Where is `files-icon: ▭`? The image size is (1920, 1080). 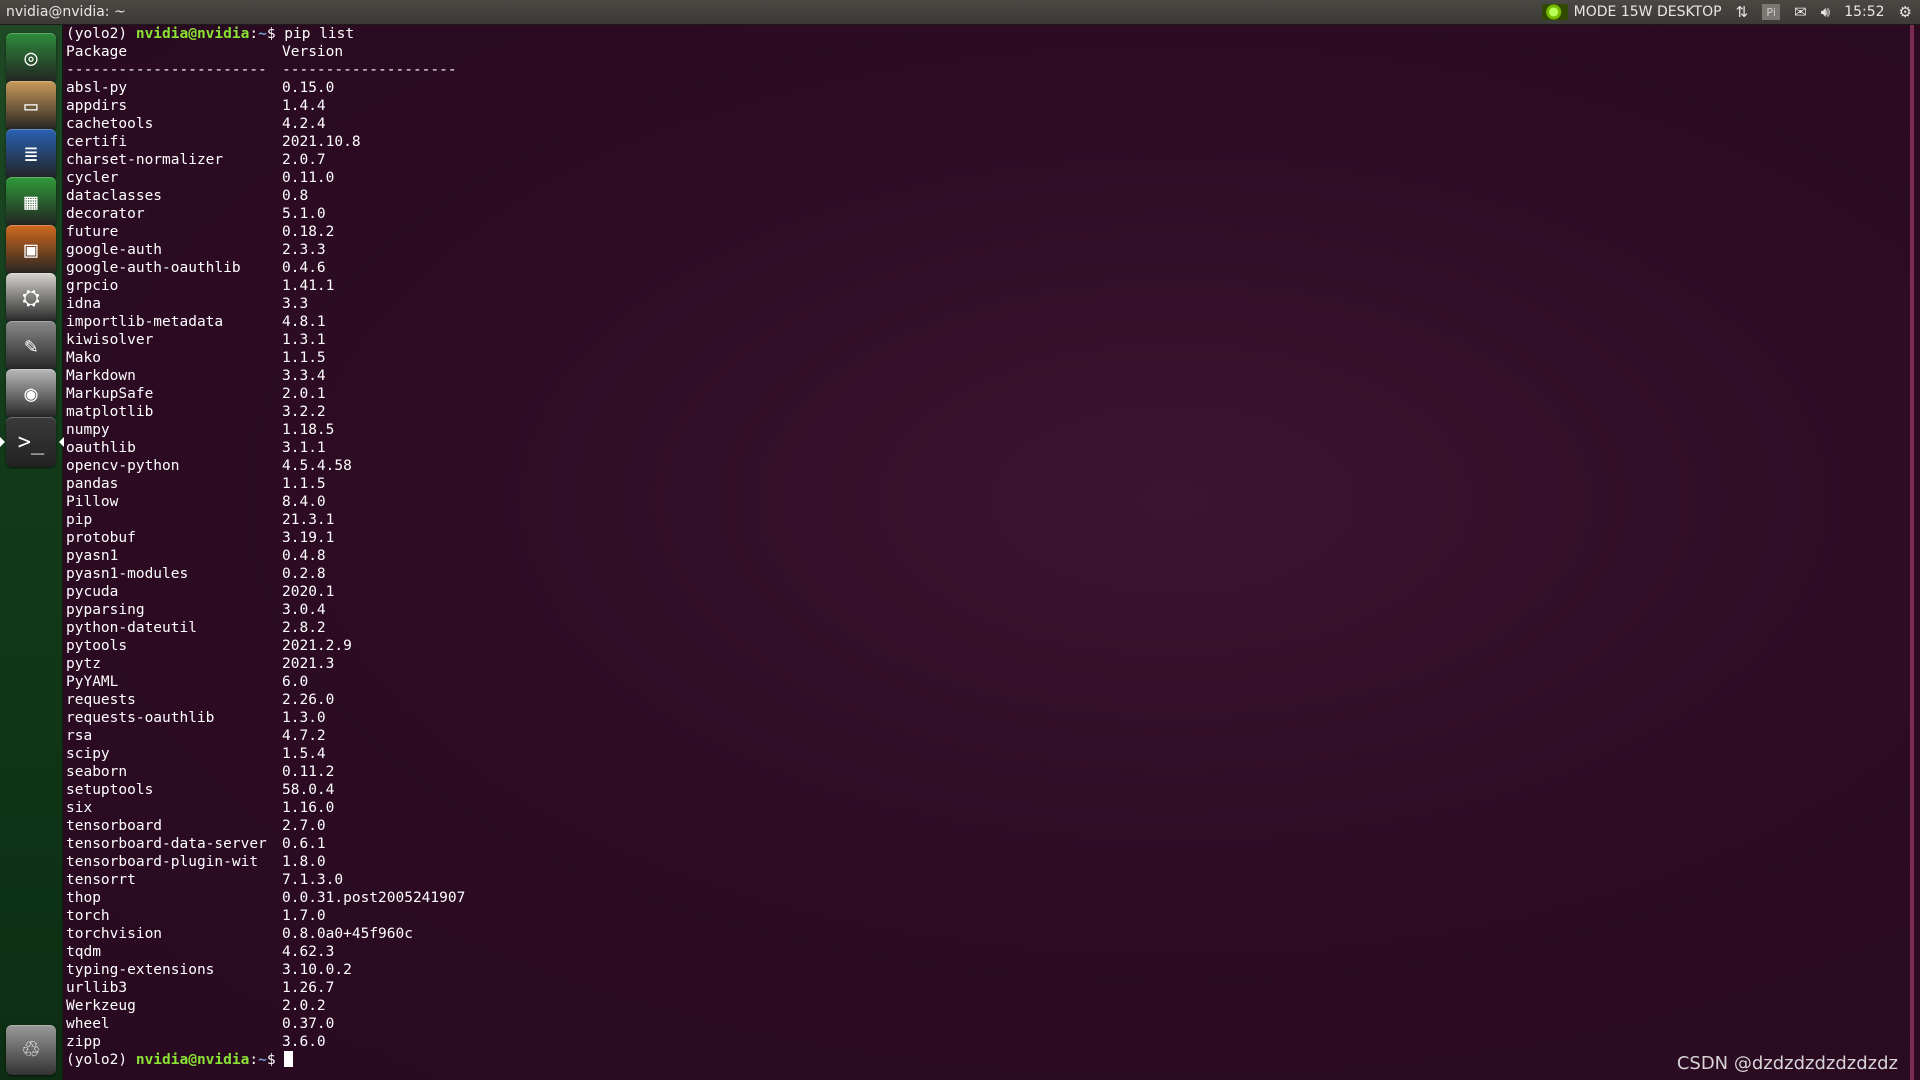
files-icon: ▭ is located at coordinates (31, 106).